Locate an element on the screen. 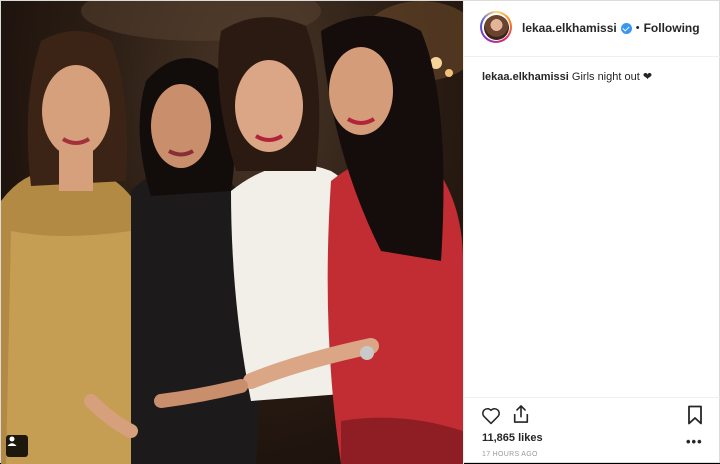  caption-text: Girls night out ❤ is located at coordinates (612, 77).